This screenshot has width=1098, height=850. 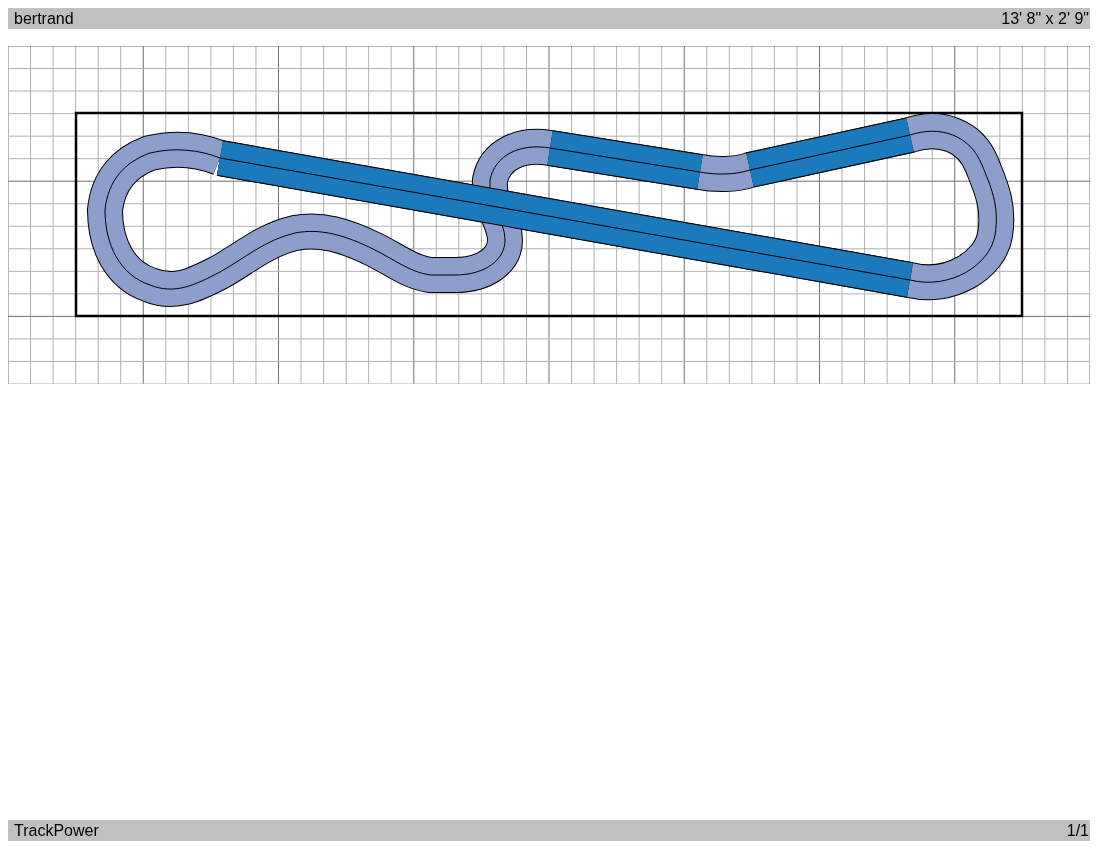 What do you see at coordinates (1077, 830) in the screenshot?
I see `page-number: 1/1` at bounding box center [1077, 830].